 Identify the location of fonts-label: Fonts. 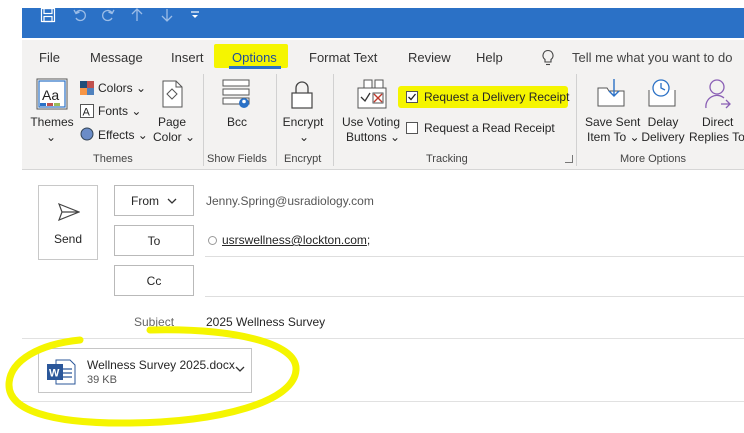
(113, 111).